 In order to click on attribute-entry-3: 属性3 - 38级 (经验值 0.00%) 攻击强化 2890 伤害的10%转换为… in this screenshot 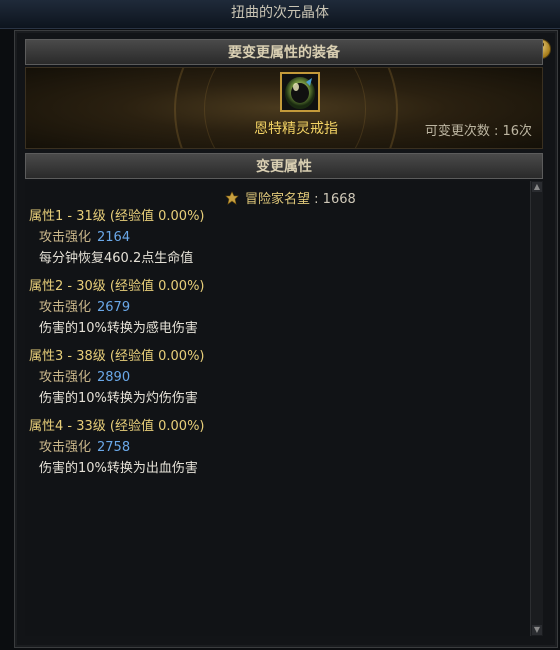, I will do `click(117, 375)`.